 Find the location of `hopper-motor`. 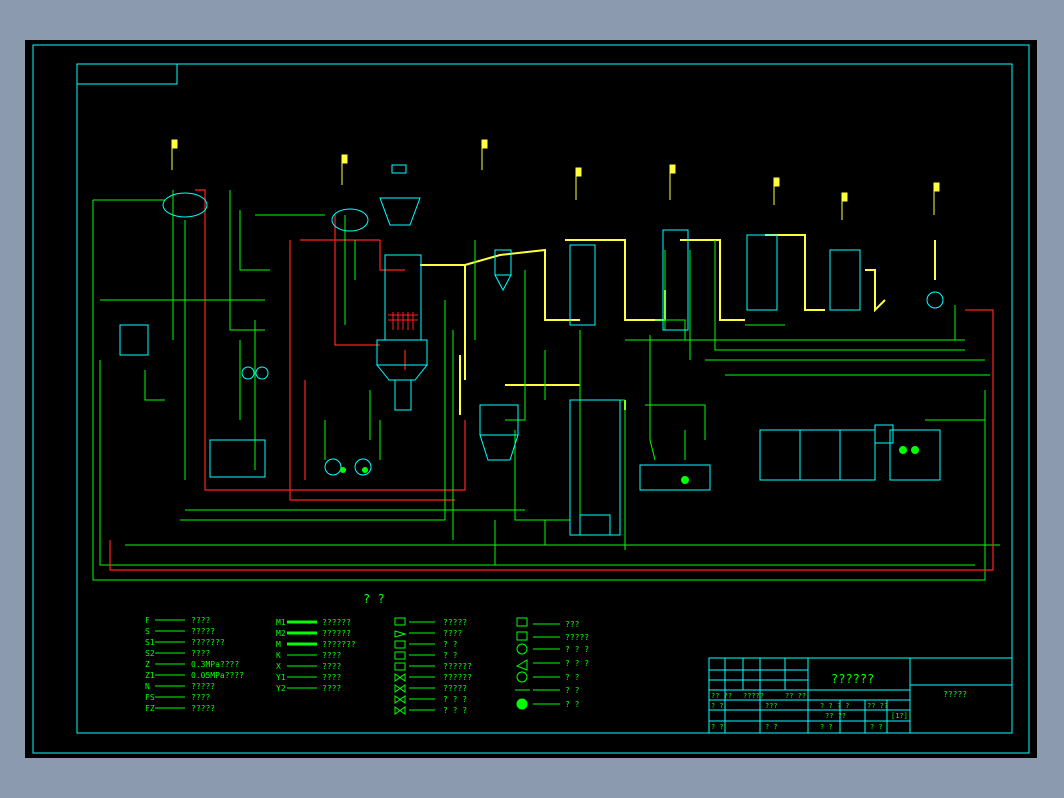

hopper-motor is located at coordinates (399, 169).